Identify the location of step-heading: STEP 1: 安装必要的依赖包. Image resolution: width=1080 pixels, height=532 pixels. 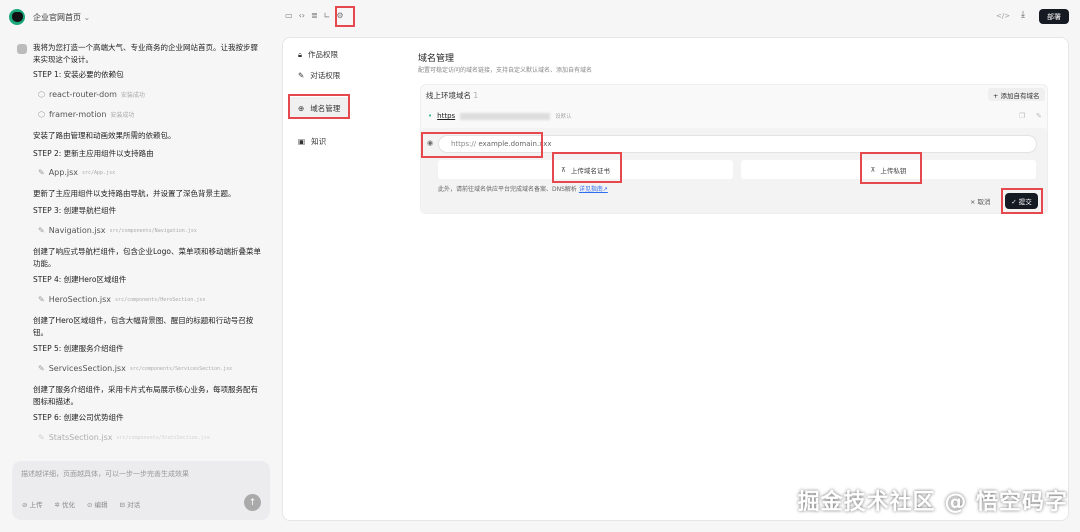
(78, 74).